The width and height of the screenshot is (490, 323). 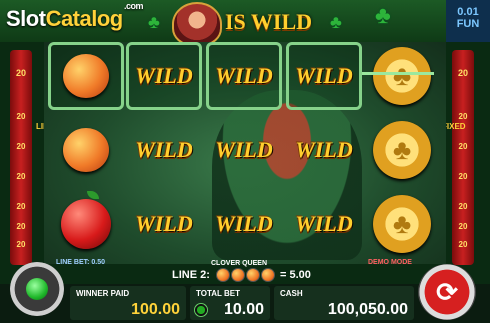 What do you see at coordinates (201, 310) in the screenshot?
I see `chip-icon` at bounding box center [201, 310].